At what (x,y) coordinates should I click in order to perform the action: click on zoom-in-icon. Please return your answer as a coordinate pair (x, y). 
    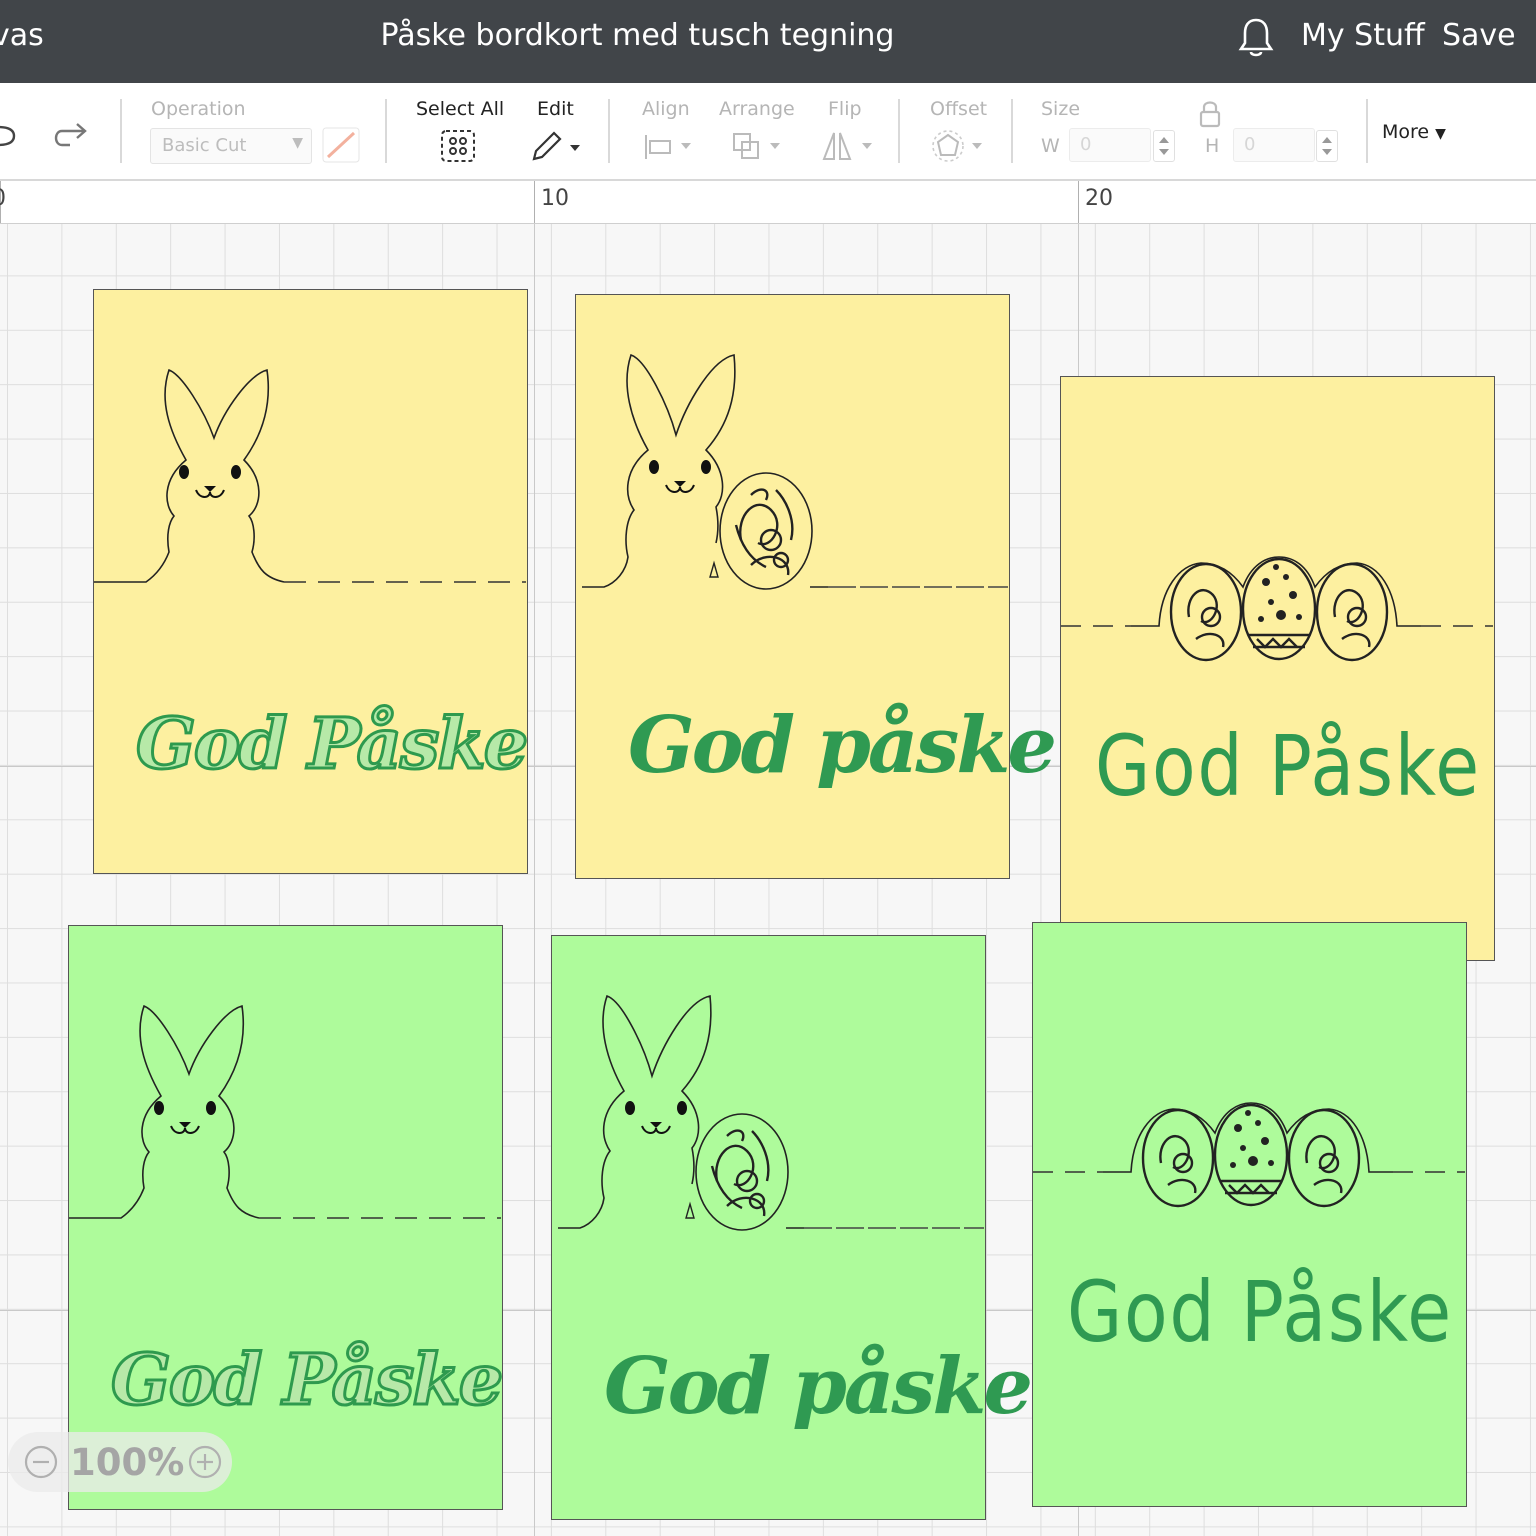
    Looking at the image, I should click on (205, 1462).